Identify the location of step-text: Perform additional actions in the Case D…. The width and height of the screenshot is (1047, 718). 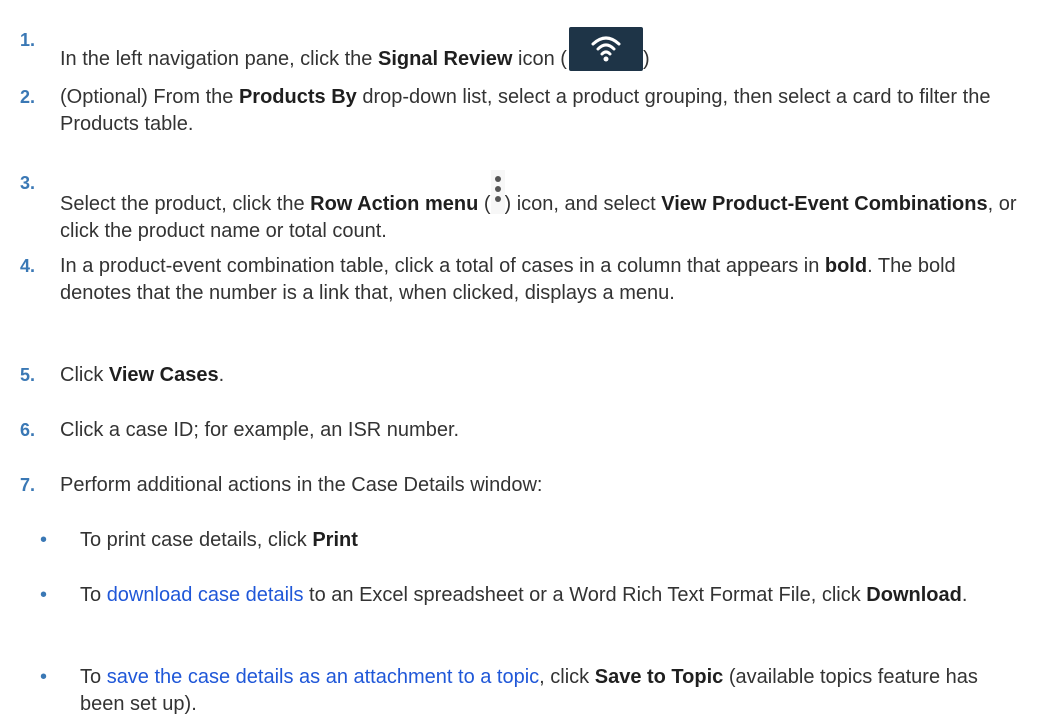
(301, 485).